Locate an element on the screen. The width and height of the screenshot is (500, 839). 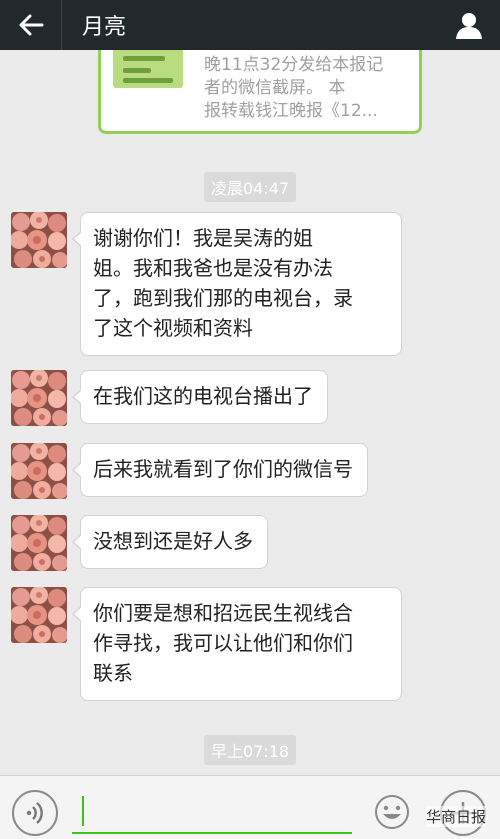
article-excerpt-line: 者的微信截屏。 本 is located at coordinates (275, 88).